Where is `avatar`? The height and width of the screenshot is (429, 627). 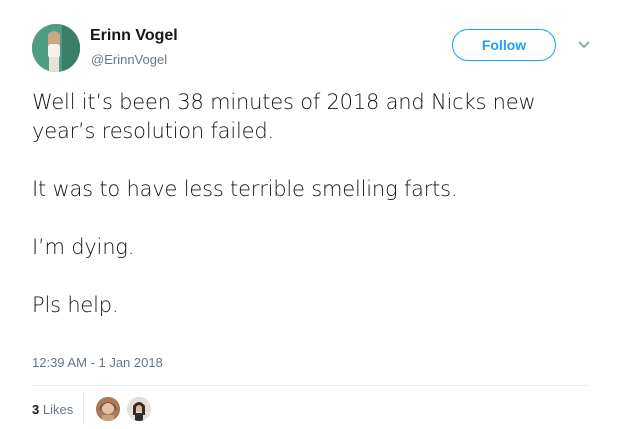 avatar is located at coordinates (56, 48).